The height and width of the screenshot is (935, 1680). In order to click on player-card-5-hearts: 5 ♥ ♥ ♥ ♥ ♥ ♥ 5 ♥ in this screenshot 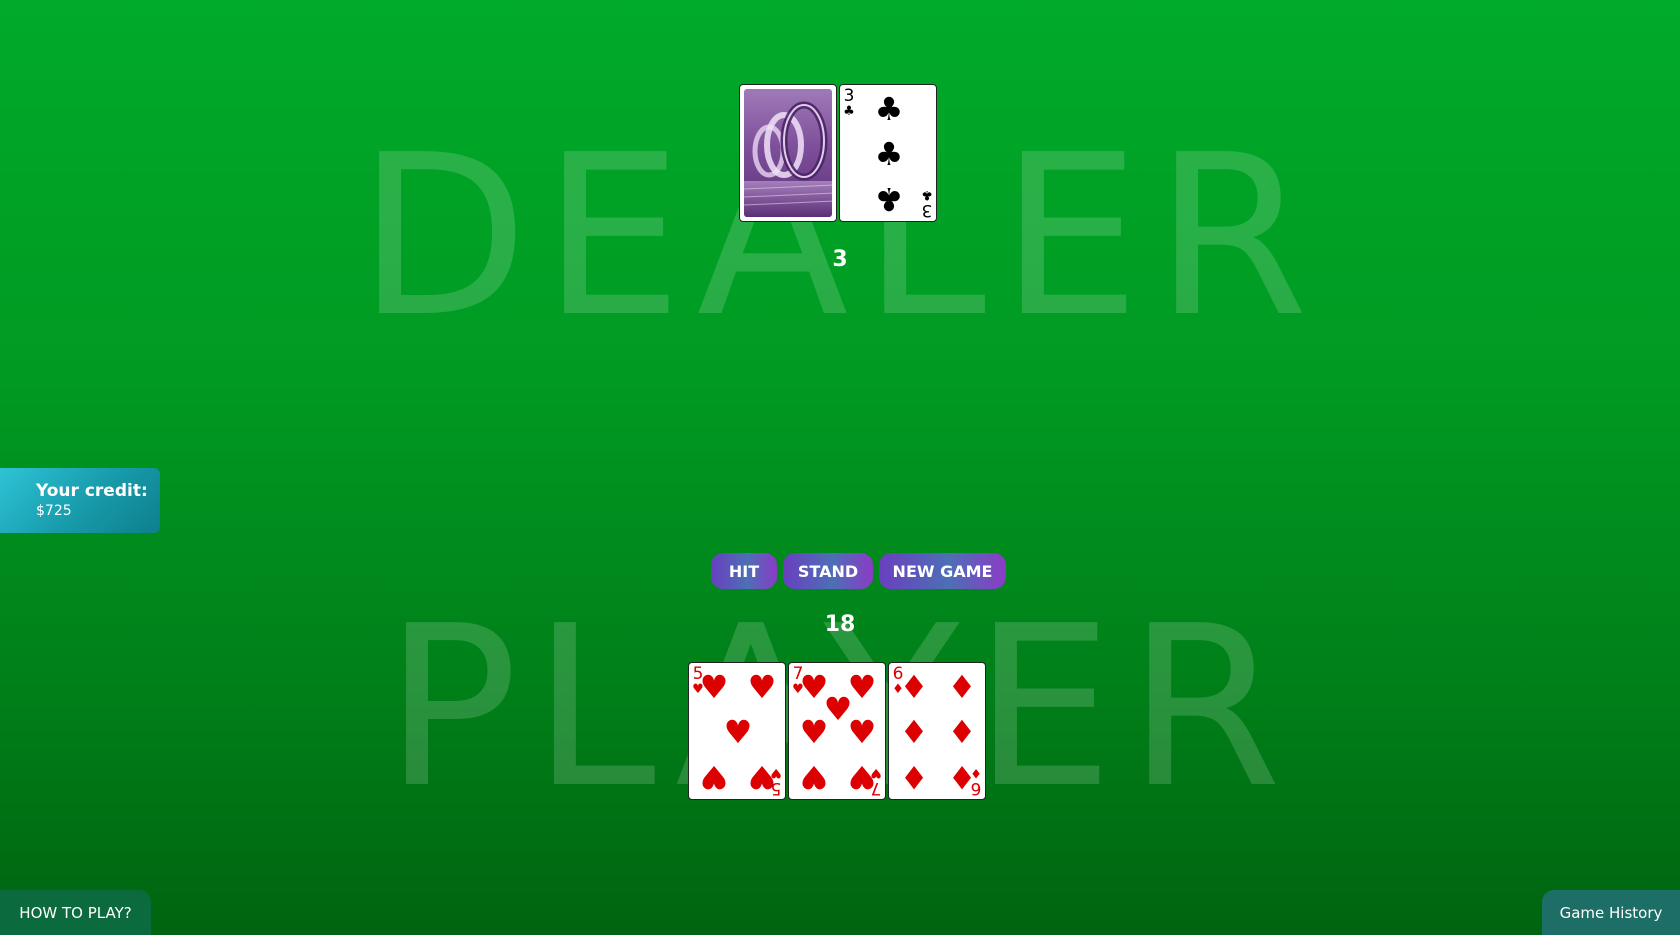, I will do `click(737, 731)`.